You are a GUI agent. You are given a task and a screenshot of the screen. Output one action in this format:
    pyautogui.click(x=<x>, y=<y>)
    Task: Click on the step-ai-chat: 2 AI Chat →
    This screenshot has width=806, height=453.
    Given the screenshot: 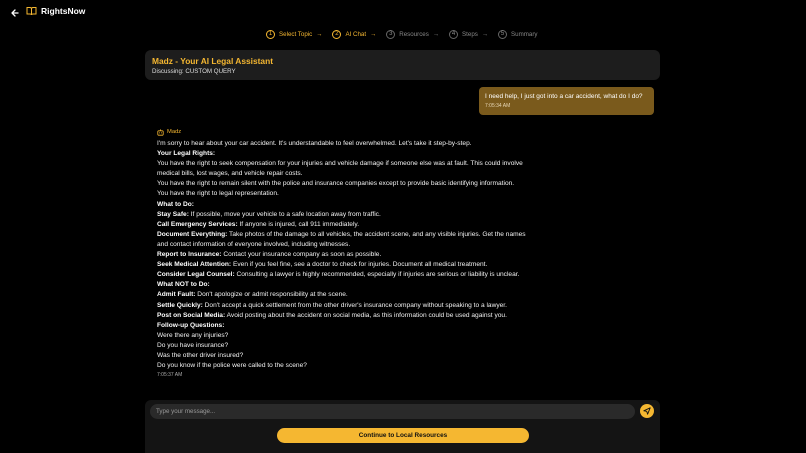 What is the action you would take?
    pyautogui.click(x=354, y=34)
    